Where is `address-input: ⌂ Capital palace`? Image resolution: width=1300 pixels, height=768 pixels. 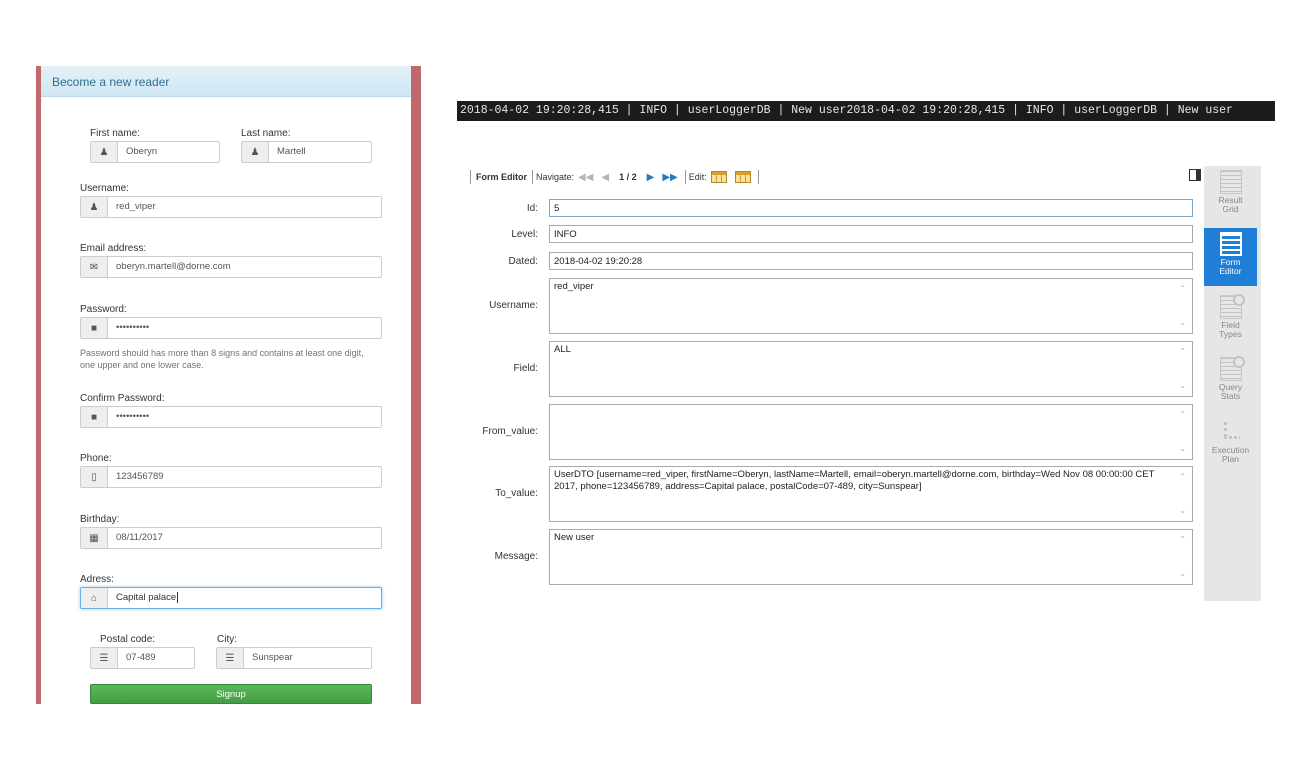 address-input: ⌂ Capital palace is located at coordinates (231, 598).